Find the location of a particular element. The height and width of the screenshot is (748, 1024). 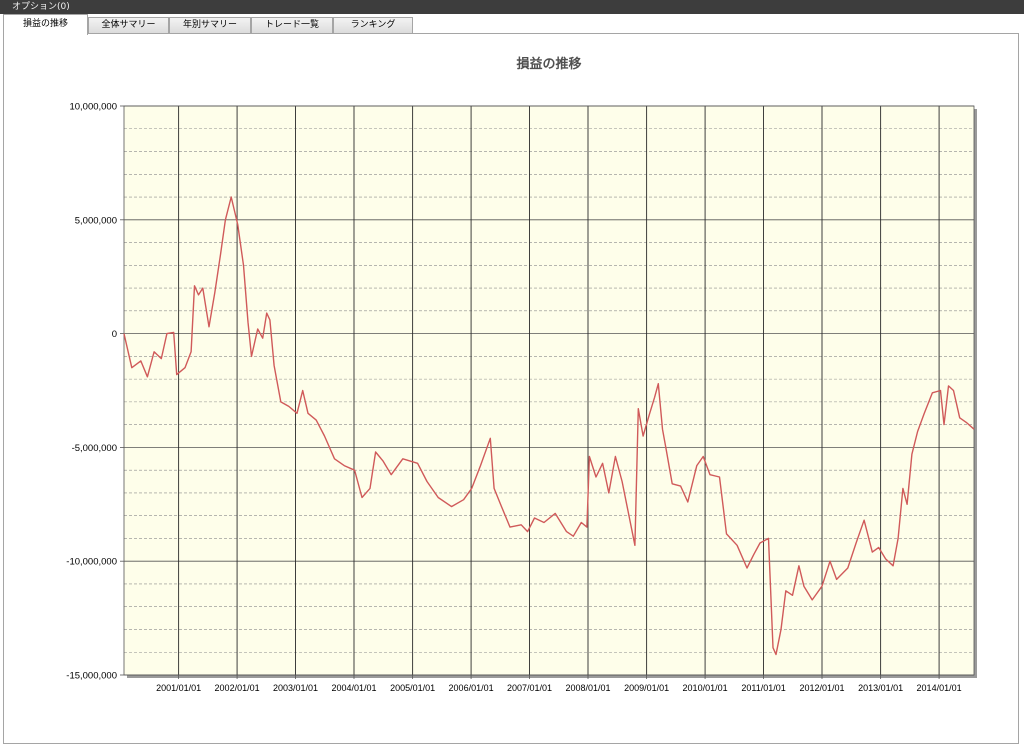

x-tick-label: 2003/01/01 is located at coordinates (295, 688).